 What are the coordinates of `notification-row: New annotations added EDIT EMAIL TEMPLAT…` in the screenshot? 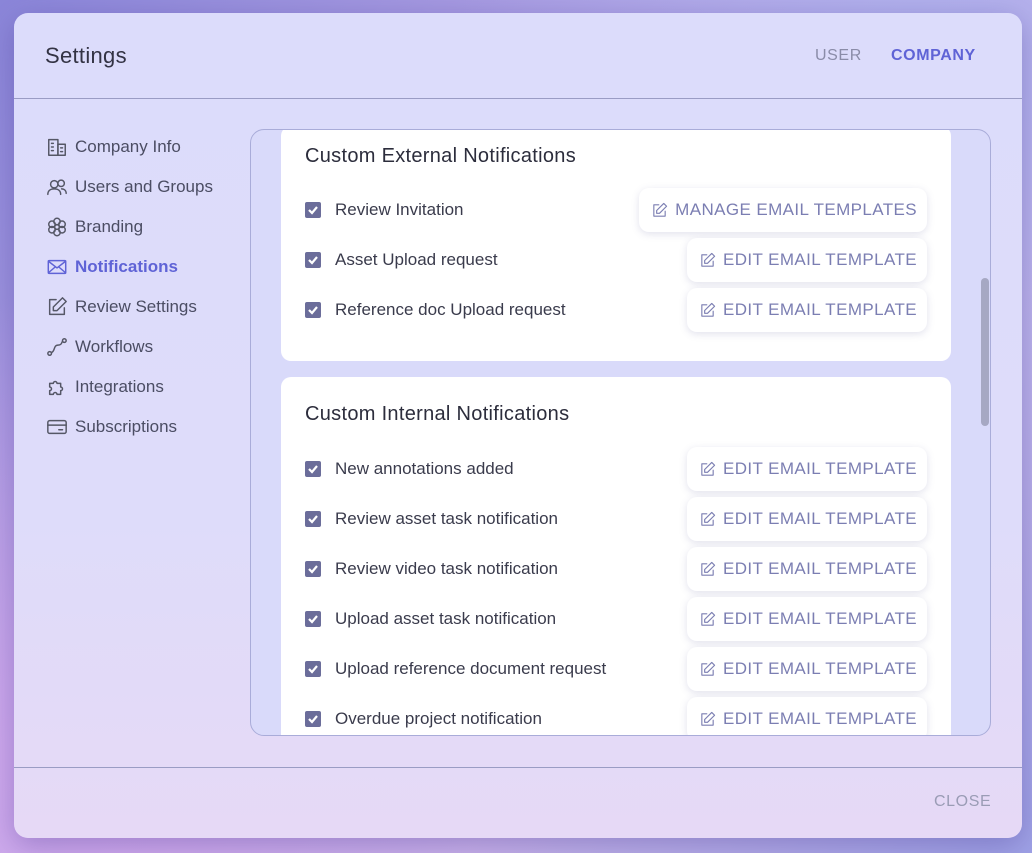 It's located at (616, 469).